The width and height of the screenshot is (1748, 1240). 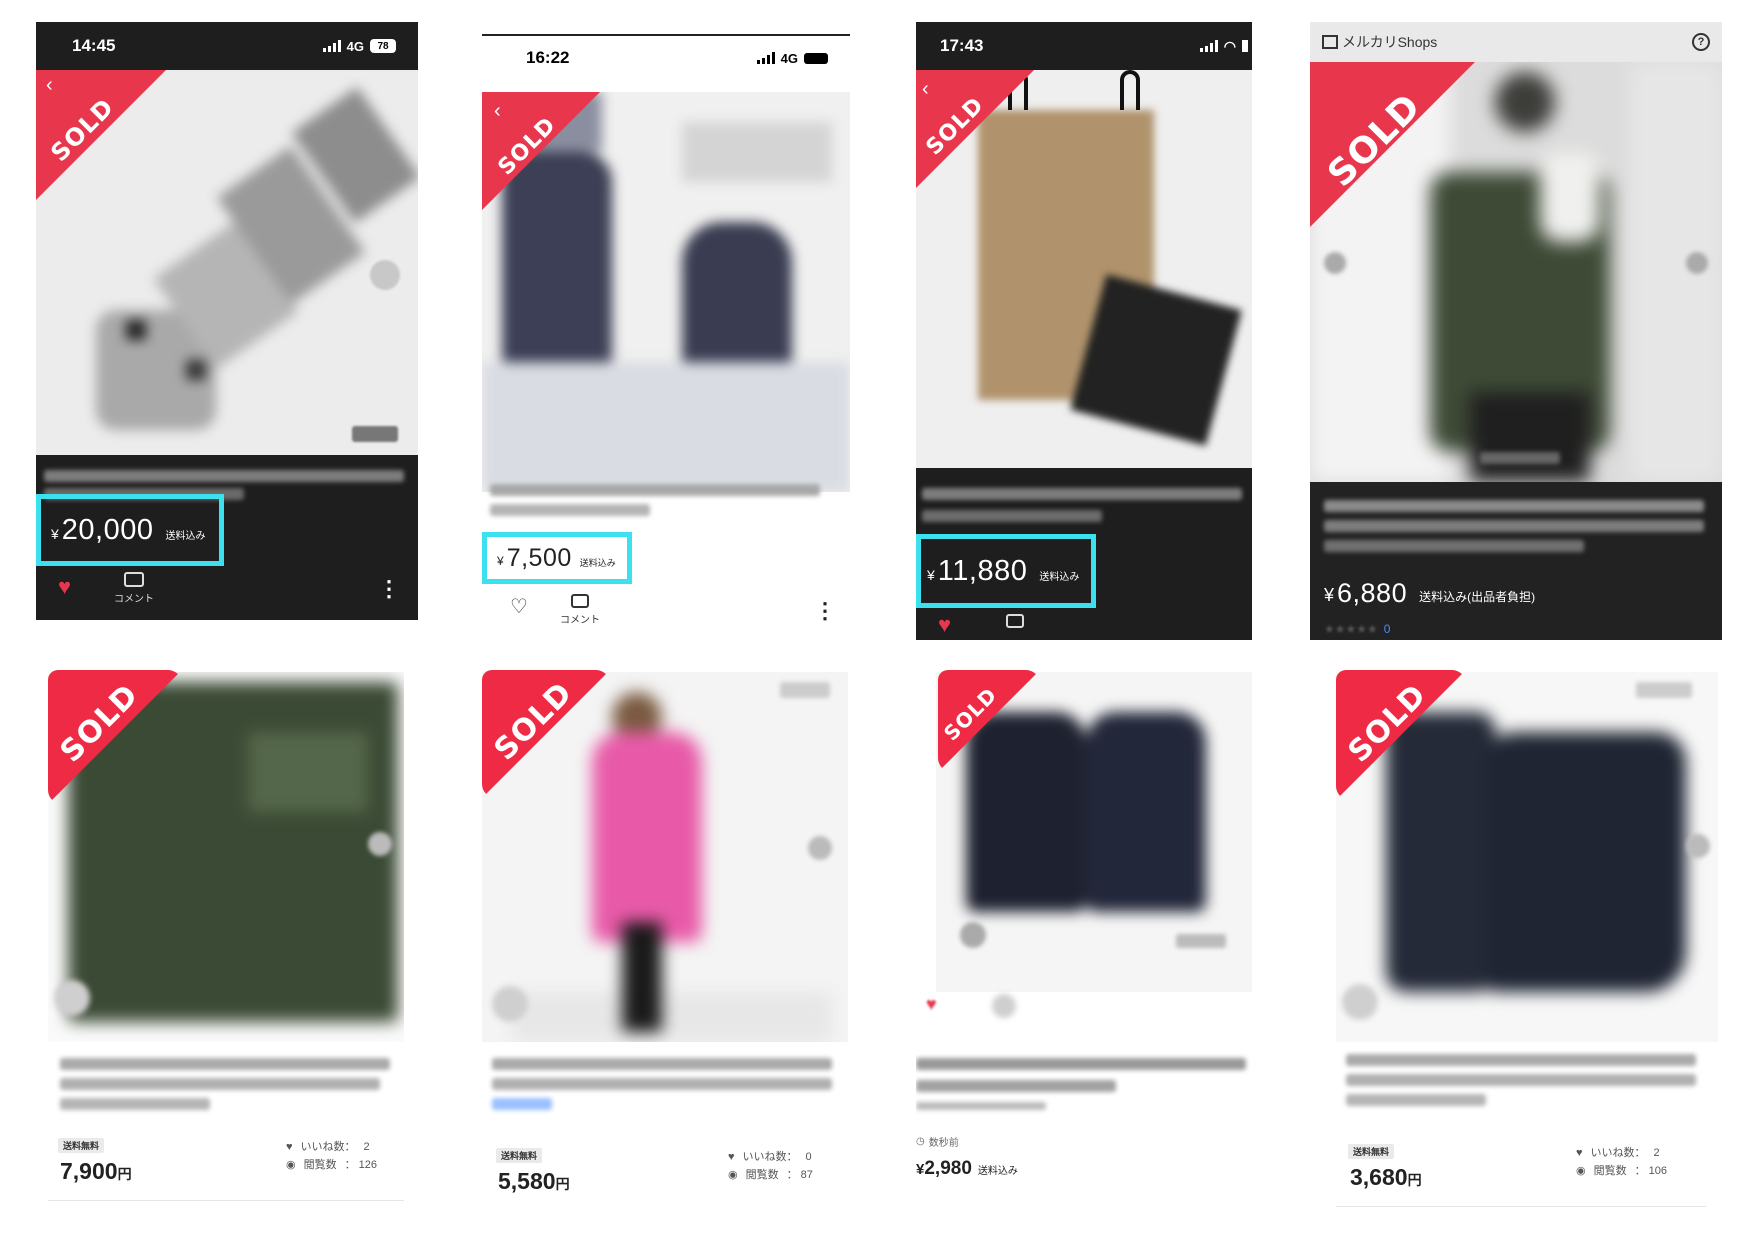 I want to click on like-icon: ♥, so click(x=931, y=1004).